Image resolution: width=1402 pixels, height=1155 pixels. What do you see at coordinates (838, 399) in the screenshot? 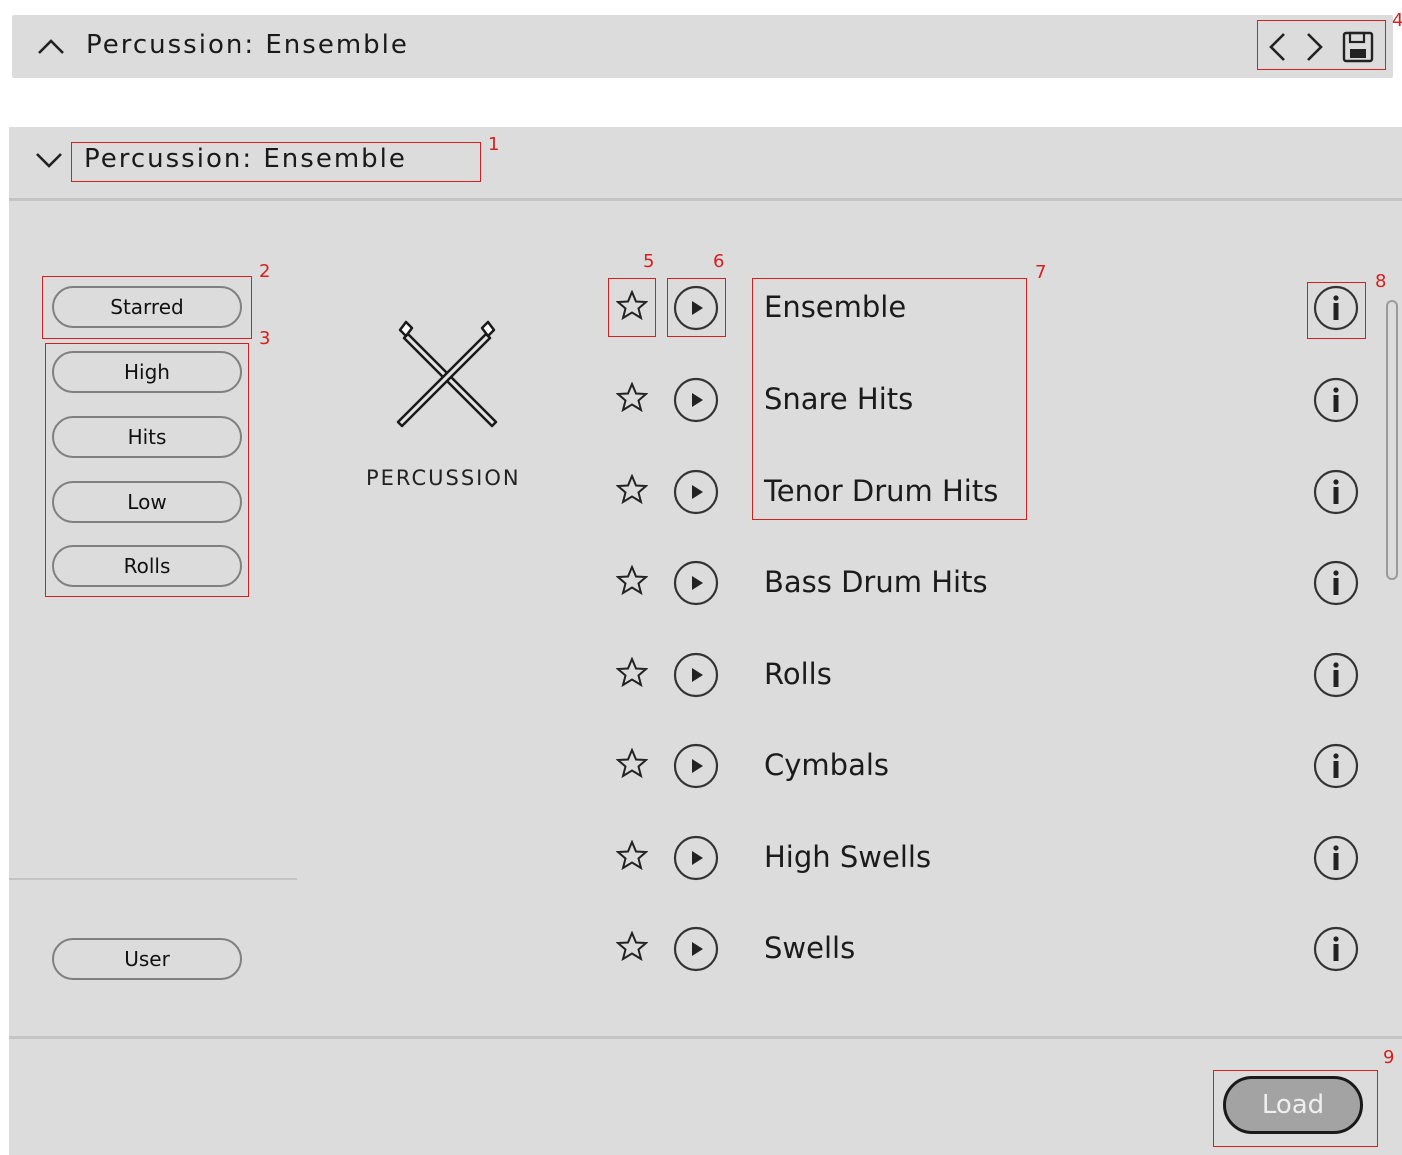
I see `preset-name: Snare Hits` at bounding box center [838, 399].